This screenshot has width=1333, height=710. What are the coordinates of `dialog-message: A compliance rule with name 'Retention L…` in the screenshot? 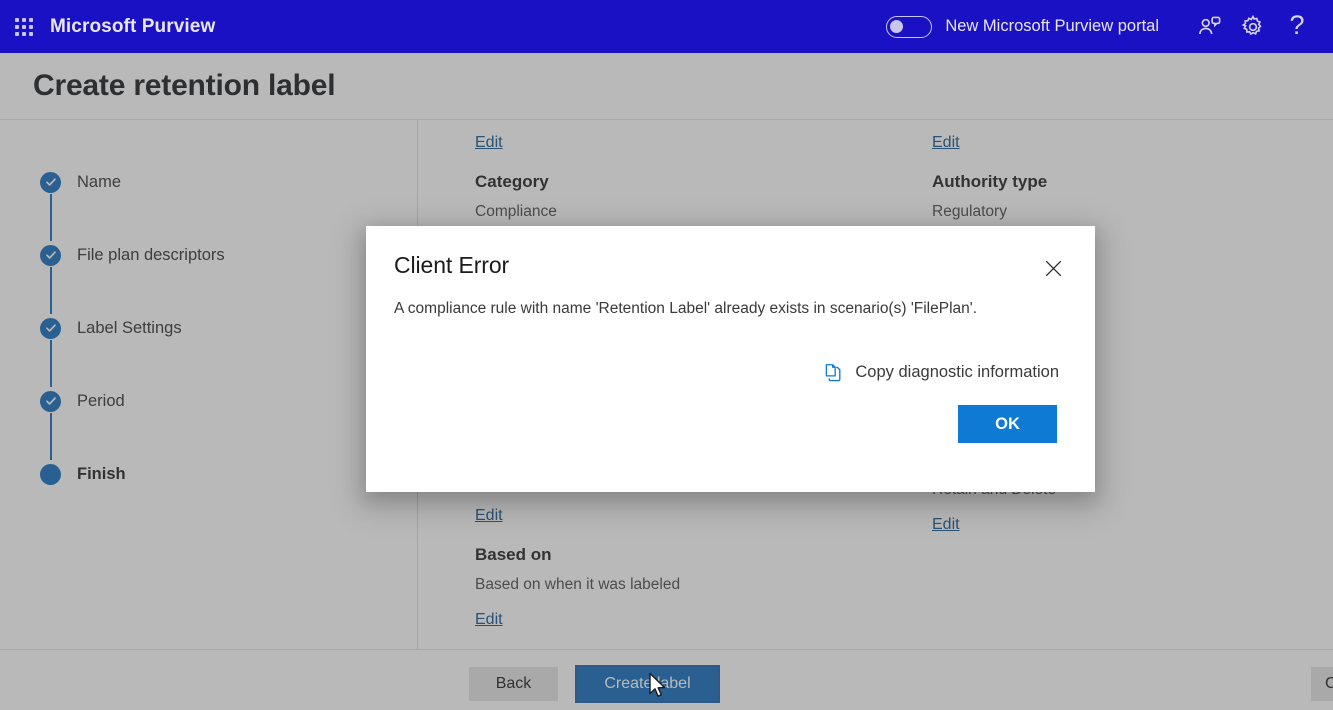 It's located at (686, 308).